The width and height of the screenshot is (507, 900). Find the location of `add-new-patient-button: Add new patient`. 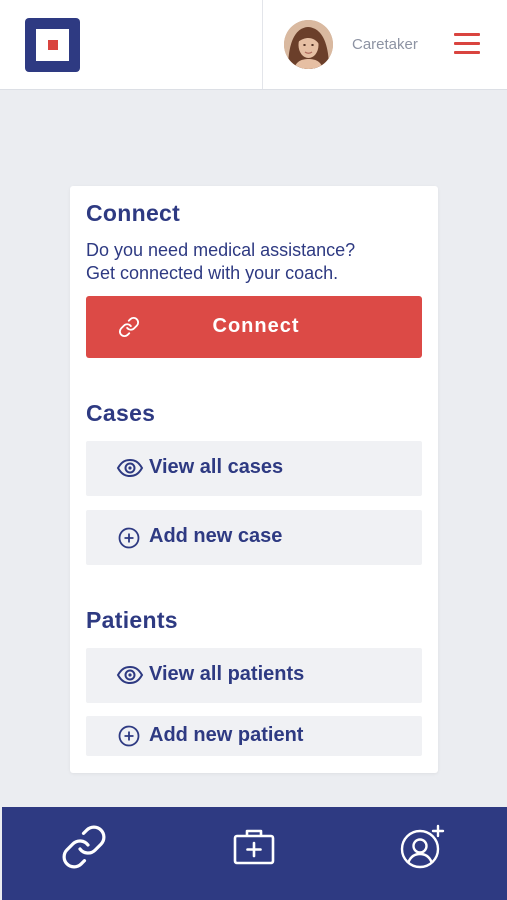

add-new-patient-button: Add new patient is located at coordinates (254, 736).